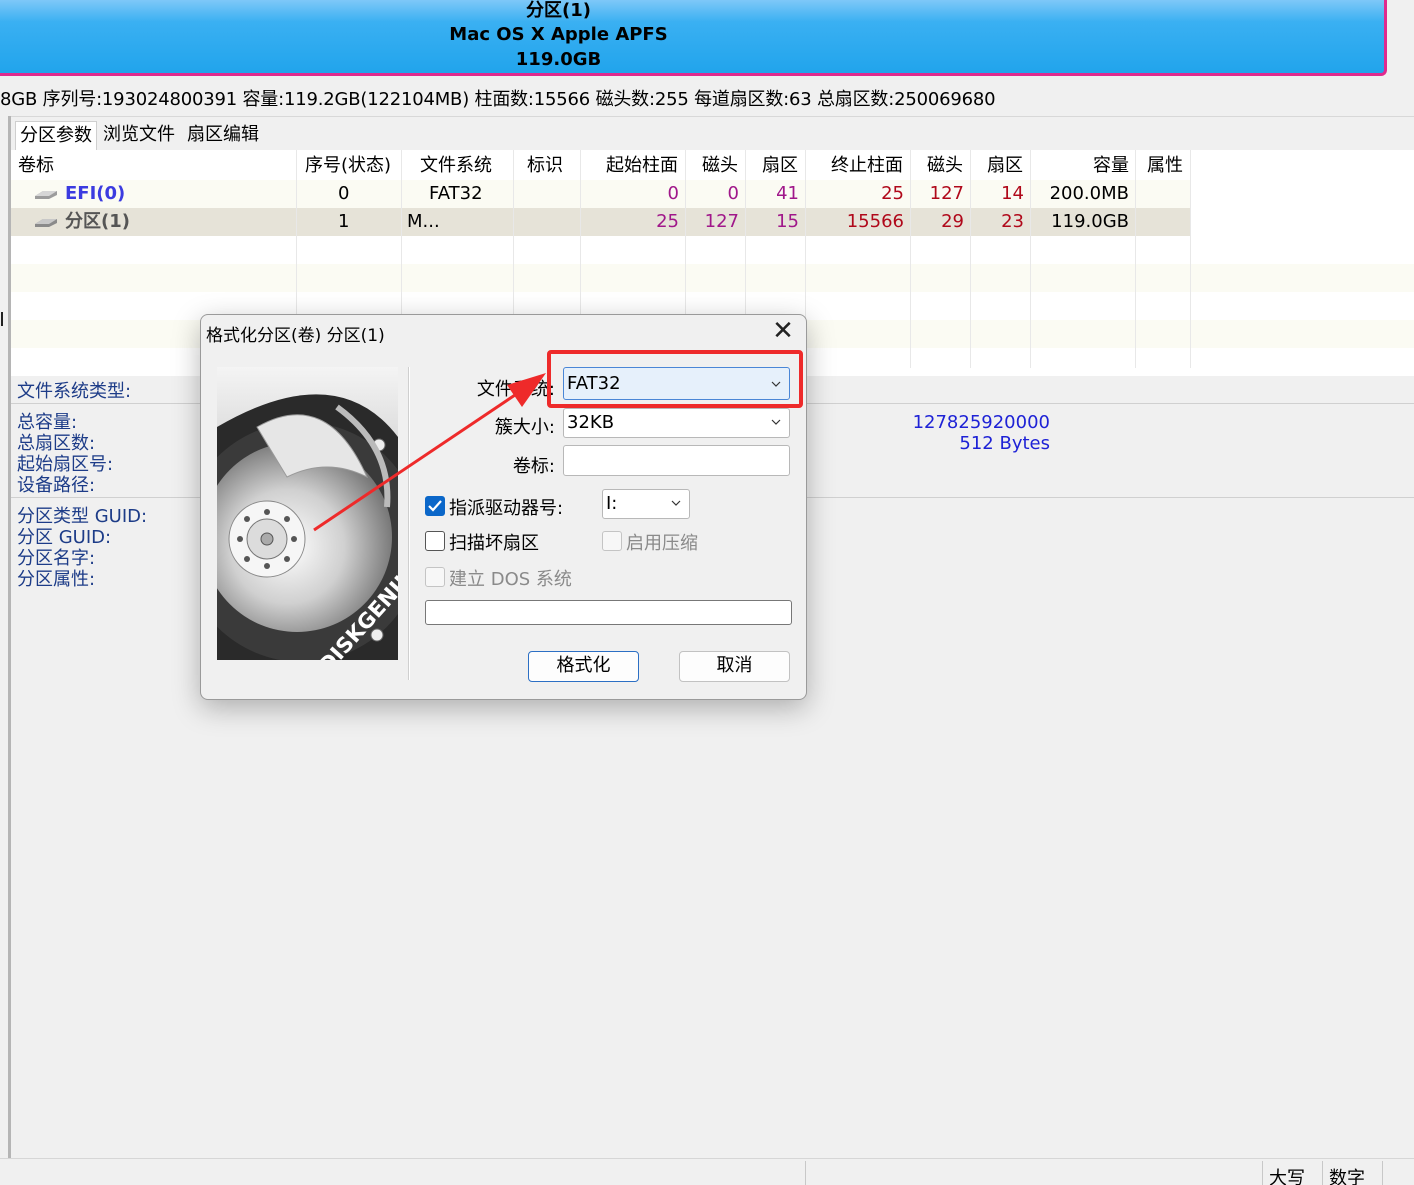 Image resolution: width=1414 pixels, height=1185 pixels. Describe the element at coordinates (1004, 443) in the screenshot. I see `sector-size-value: 512 Bytes` at that location.